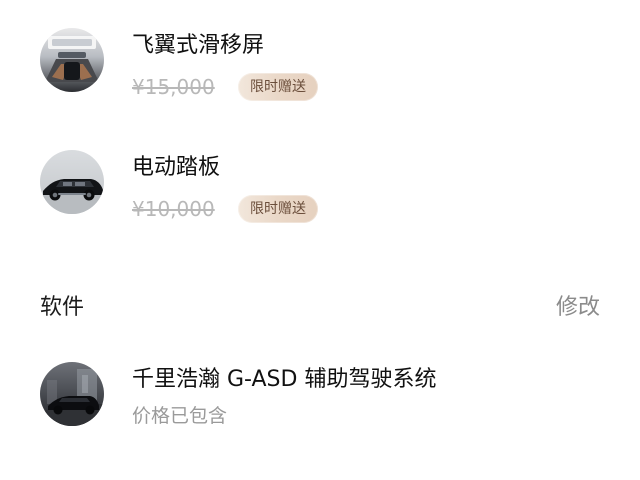  I want to click on software-item-g-asd: 千里浩瀚 G-ASD 辅助驾驶系统 价格已包含, so click(320, 402).